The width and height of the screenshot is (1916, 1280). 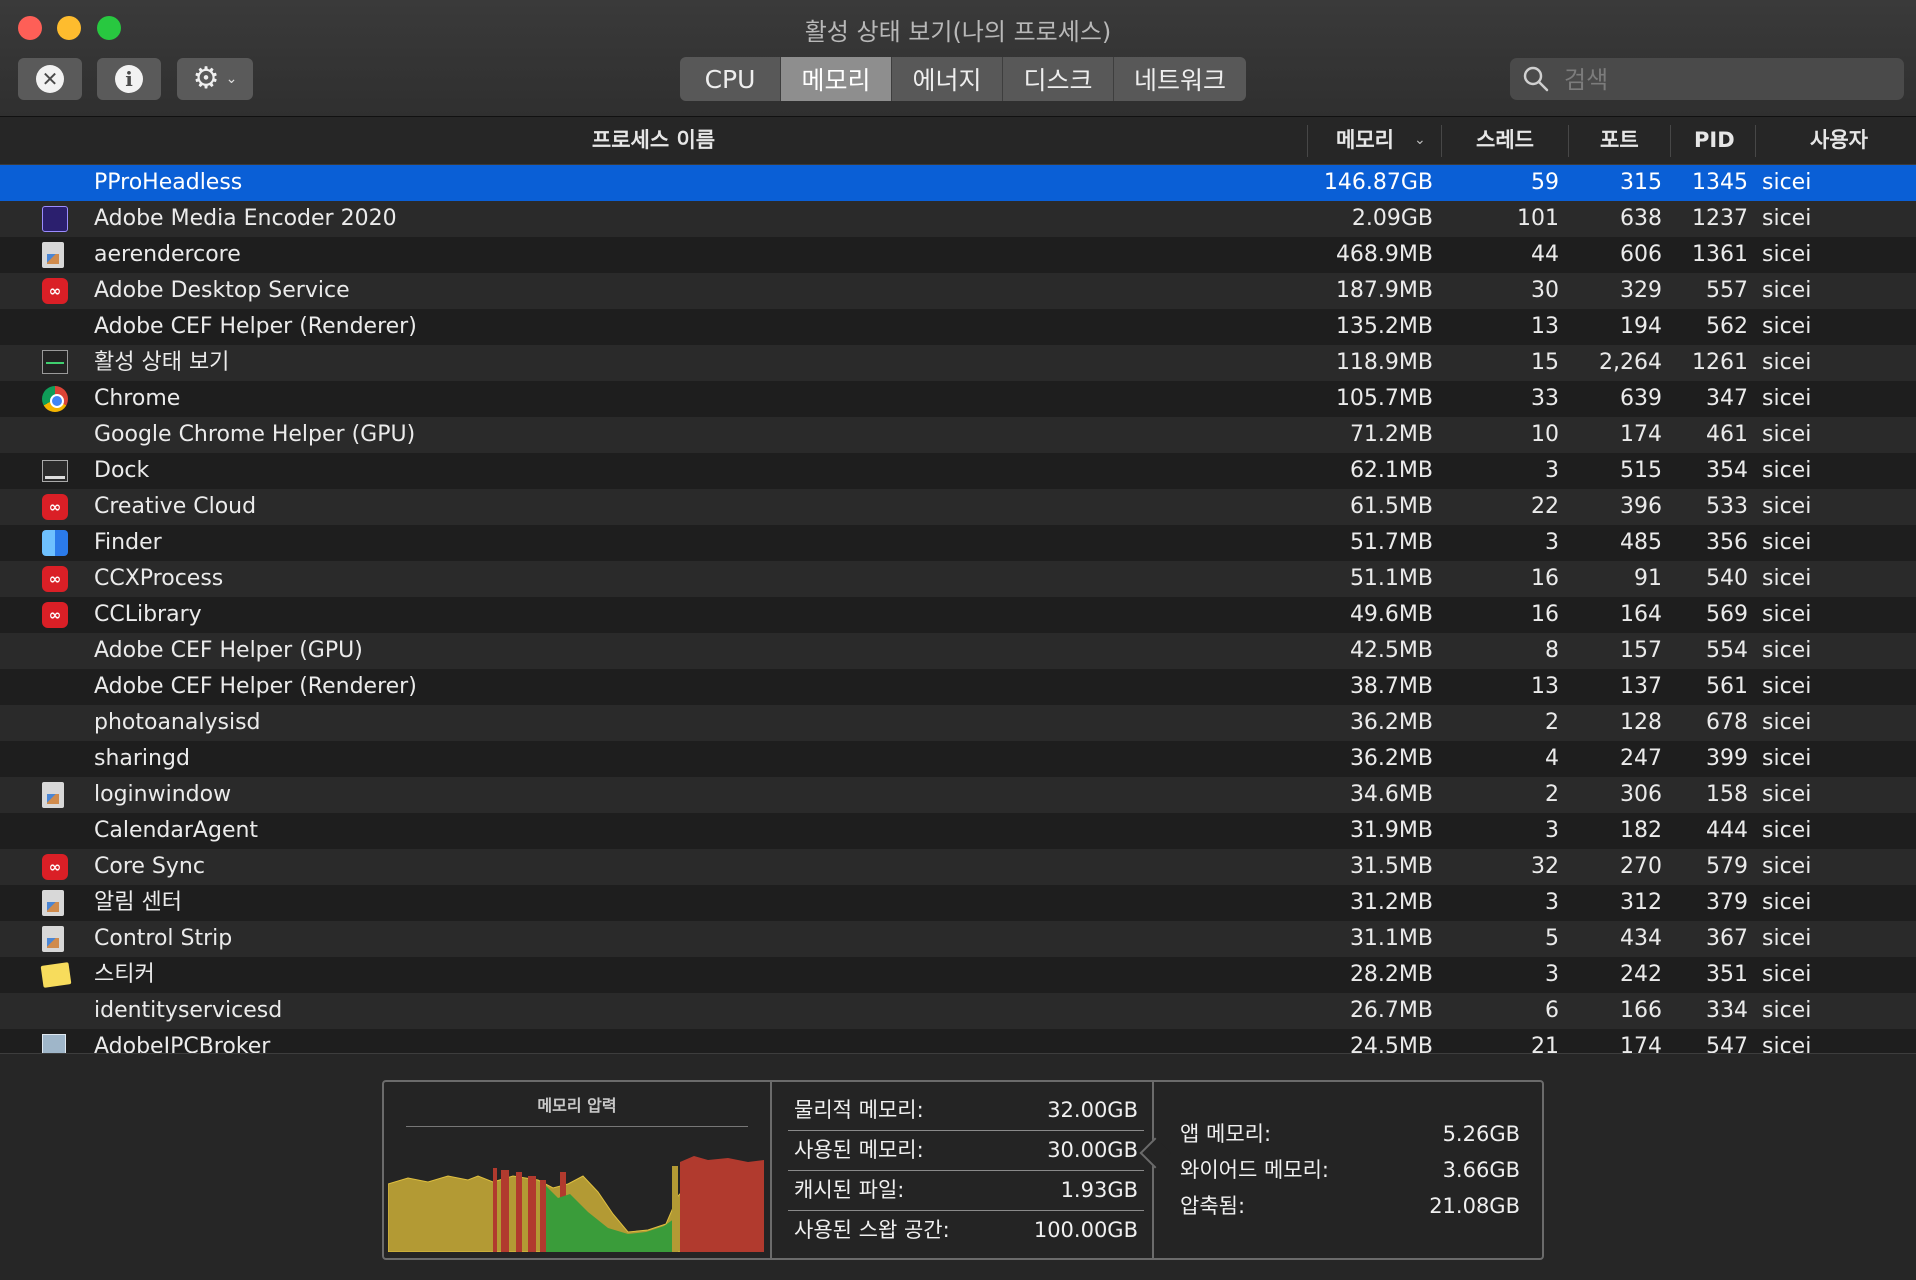 What do you see at coordinates (53, 255) in the screenshot?
I see `generic-app-icon` at bounding box center [53, 255].